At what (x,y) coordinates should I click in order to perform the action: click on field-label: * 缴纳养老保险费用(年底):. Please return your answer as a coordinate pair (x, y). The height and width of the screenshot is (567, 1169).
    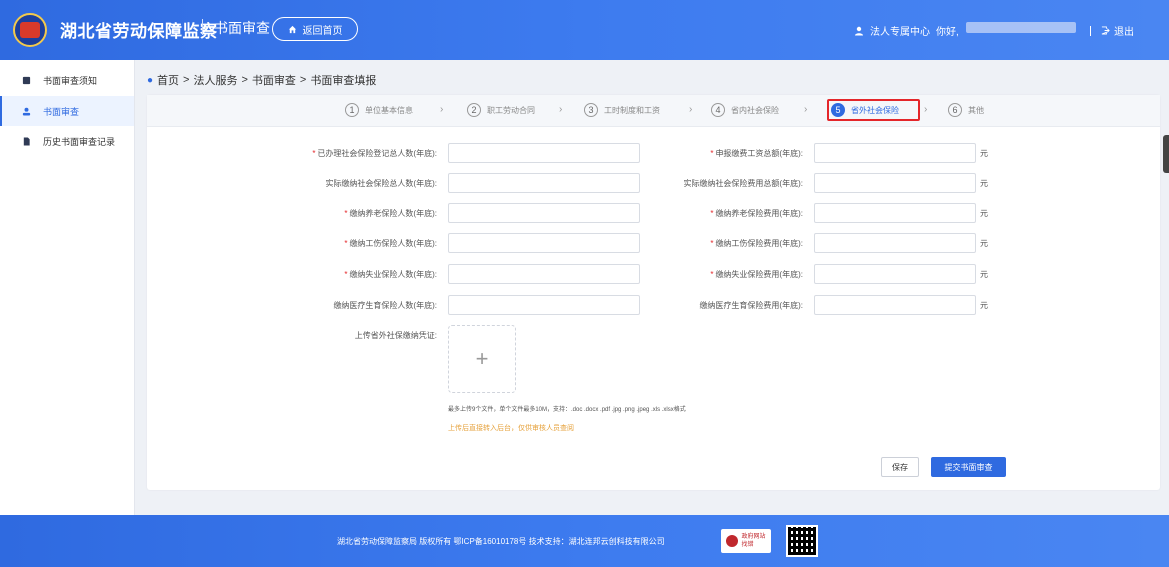
    Looking at the image, I should click on (710, 213).